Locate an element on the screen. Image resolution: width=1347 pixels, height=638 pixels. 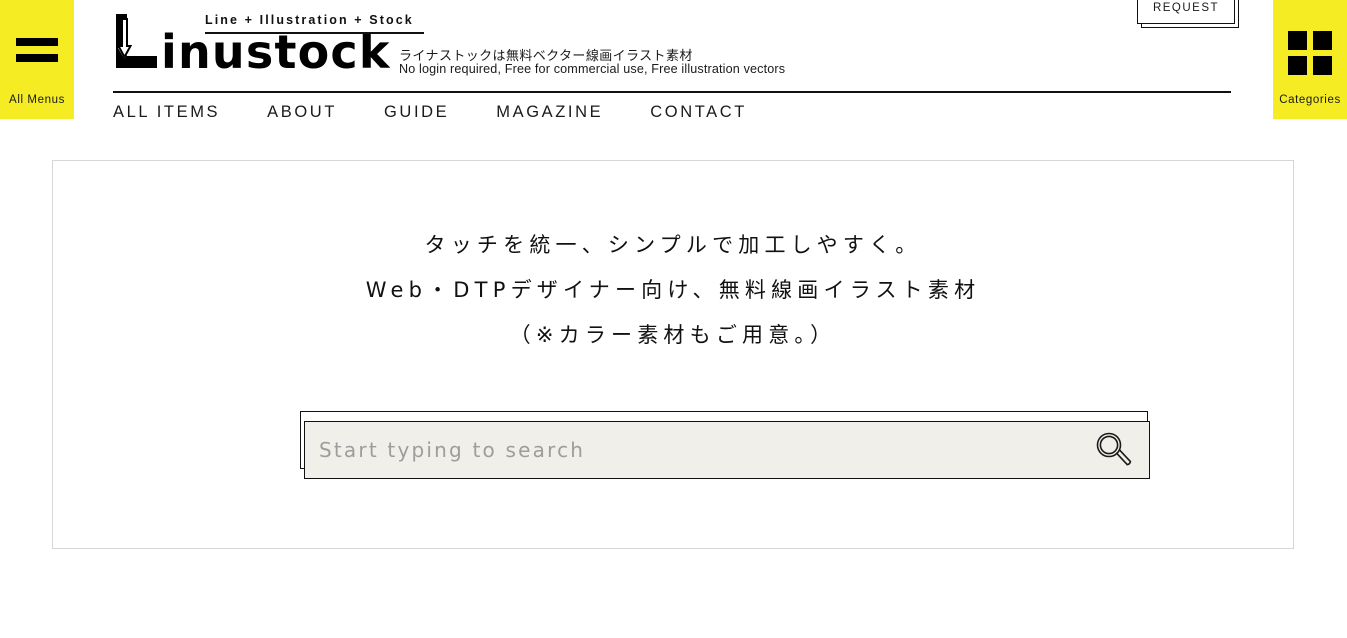
logo-text: Line + Illustration + Stock inustock is located at coordinates (292, 46).